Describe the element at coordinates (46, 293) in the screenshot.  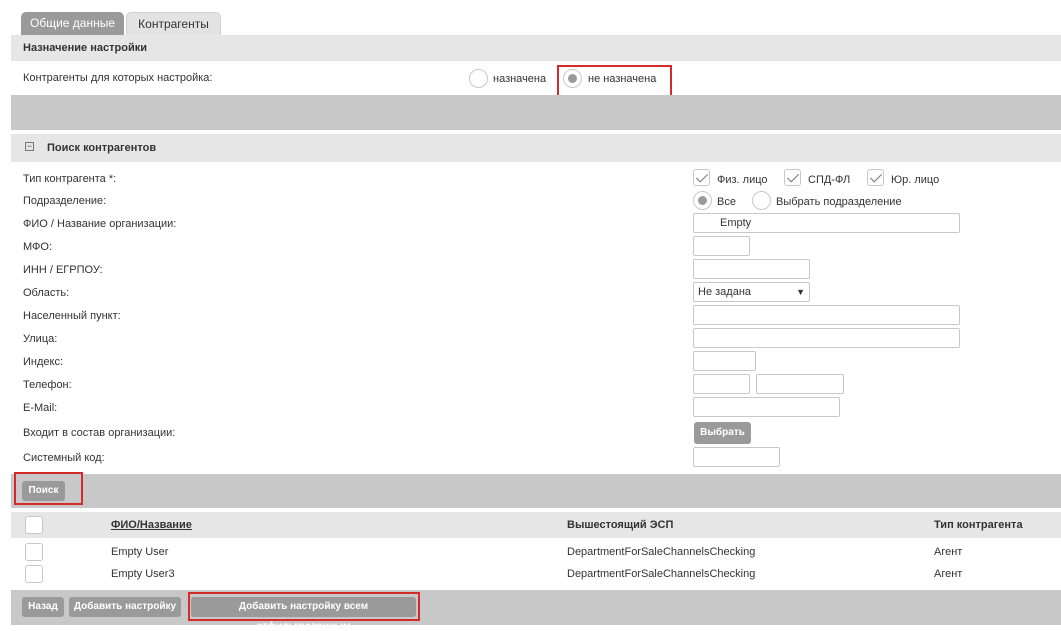
I see `region-label: Область:` at that location.